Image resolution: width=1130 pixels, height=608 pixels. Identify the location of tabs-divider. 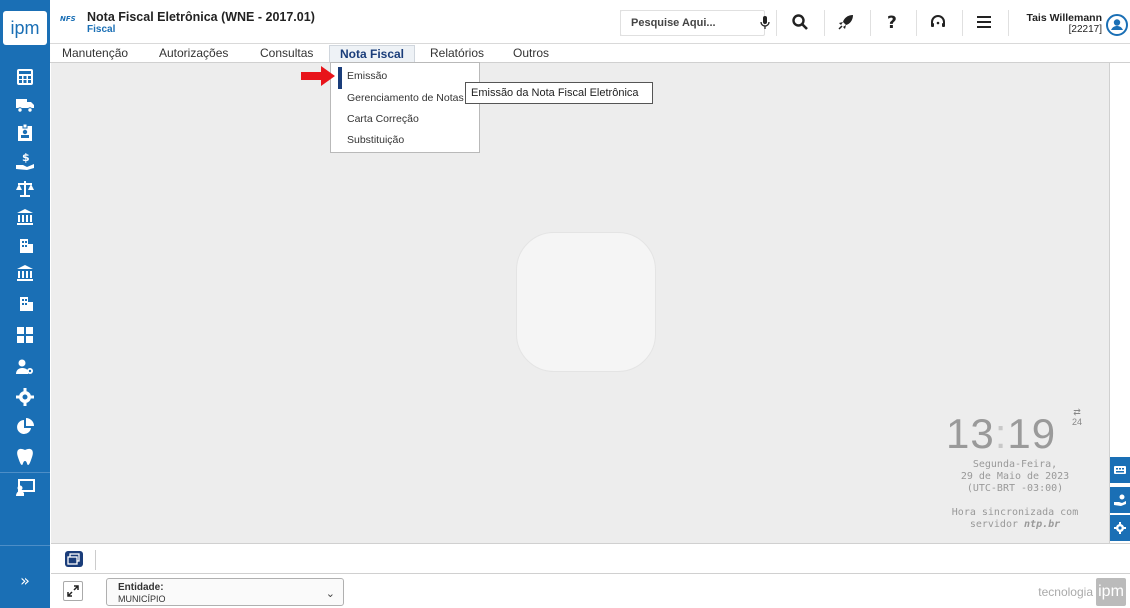
(95, 560).